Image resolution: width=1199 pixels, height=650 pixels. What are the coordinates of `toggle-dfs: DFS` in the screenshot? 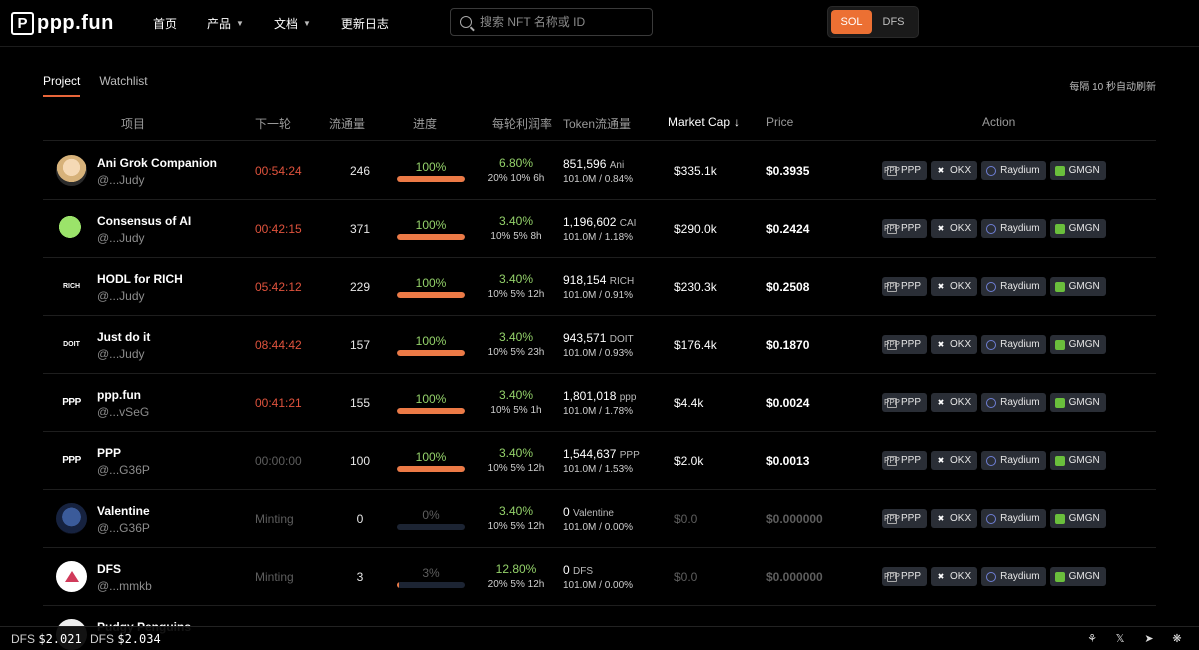 It's located at (893, 22).